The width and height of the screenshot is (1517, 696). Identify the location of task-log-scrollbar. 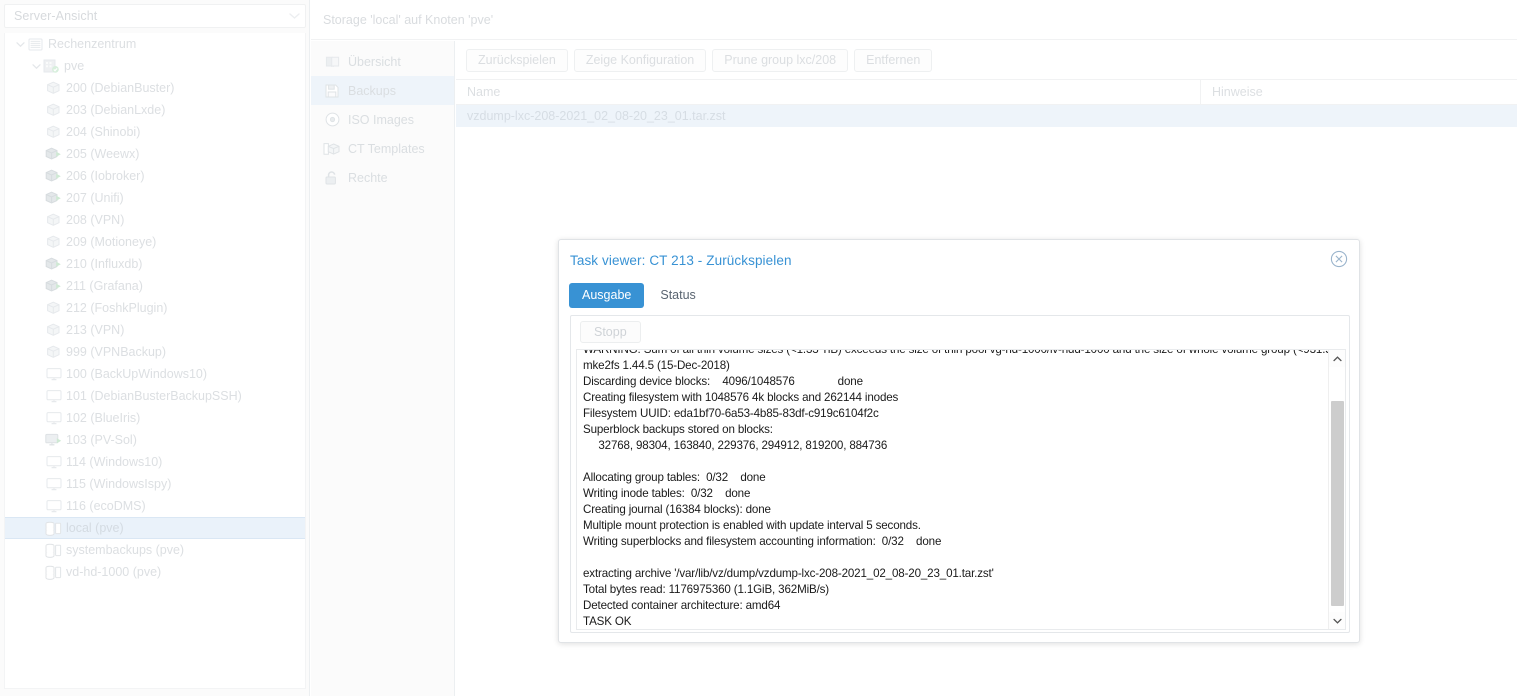
(1336, 489).